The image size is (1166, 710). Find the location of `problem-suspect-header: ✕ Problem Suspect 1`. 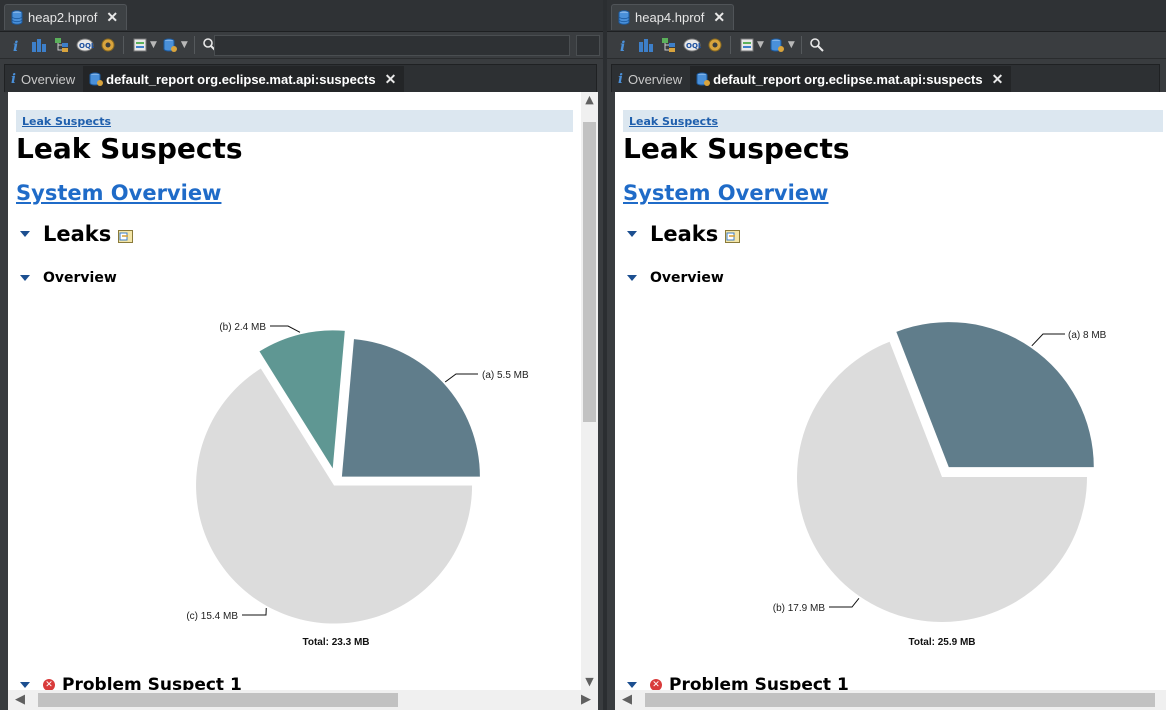

problem-suspect-header: ✕ Problem Suspect 1 is located at coordinates (129, 682).